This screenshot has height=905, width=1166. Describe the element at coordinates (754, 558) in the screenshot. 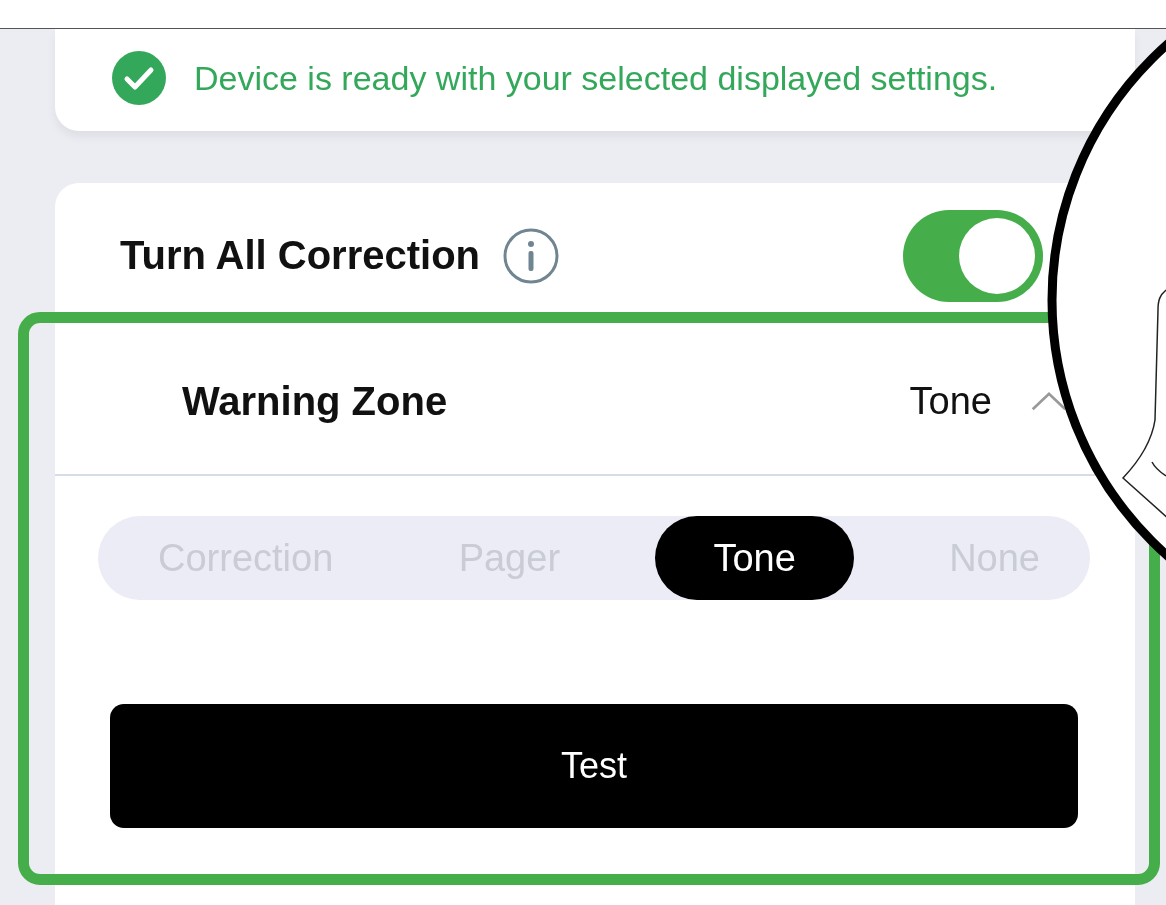

I see `segment-tab: Tone` at that location.